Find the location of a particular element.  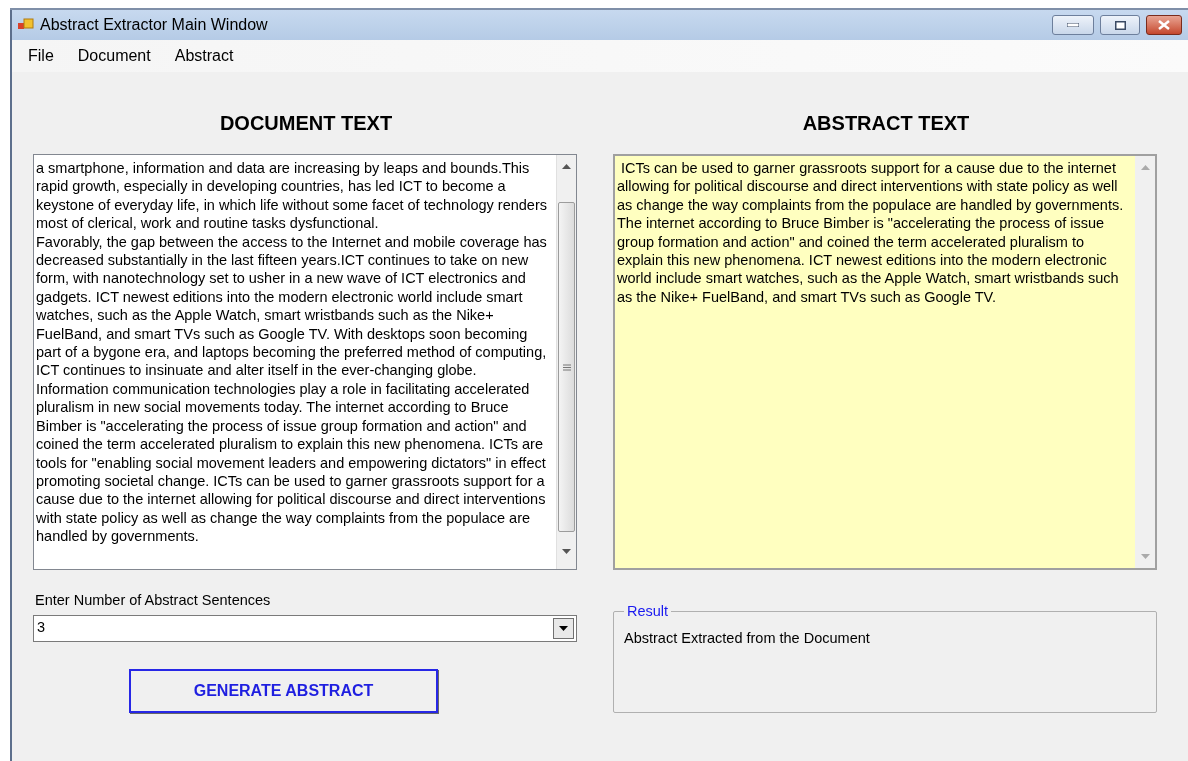

menu-item: Document is located at coordinates (114, 56).